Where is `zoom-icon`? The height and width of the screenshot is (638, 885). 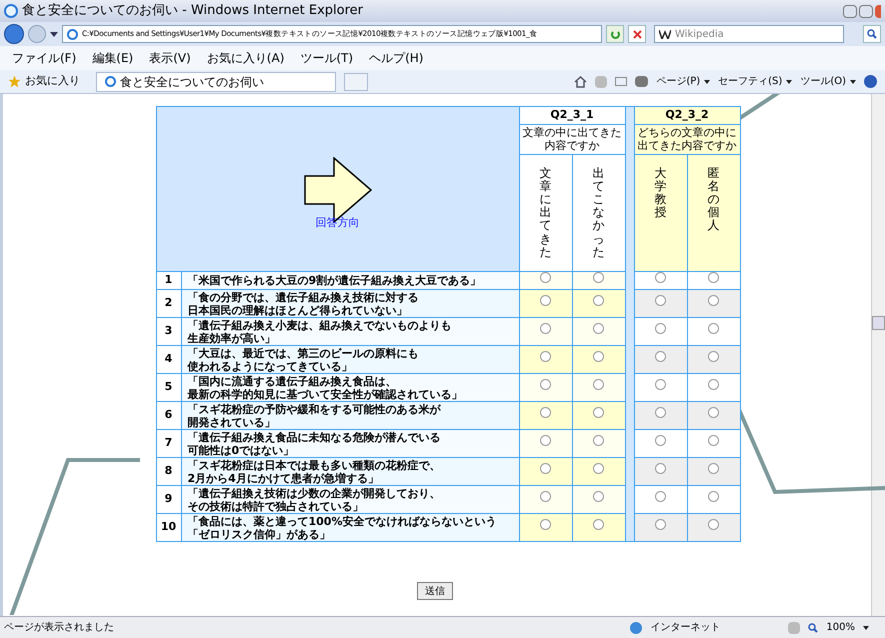
zoom-icon is located at coordinates (813, 627).